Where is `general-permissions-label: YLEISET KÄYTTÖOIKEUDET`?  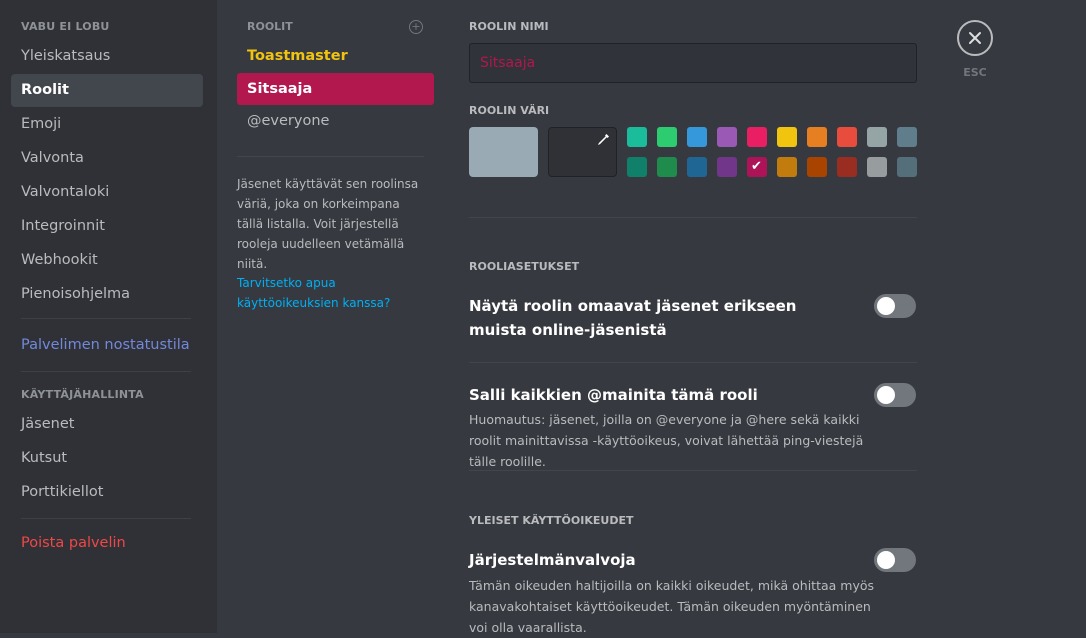
general-permissions-label: YLEISET KÄYTTÖOIKEUDET is located at coordinates (551, 520).